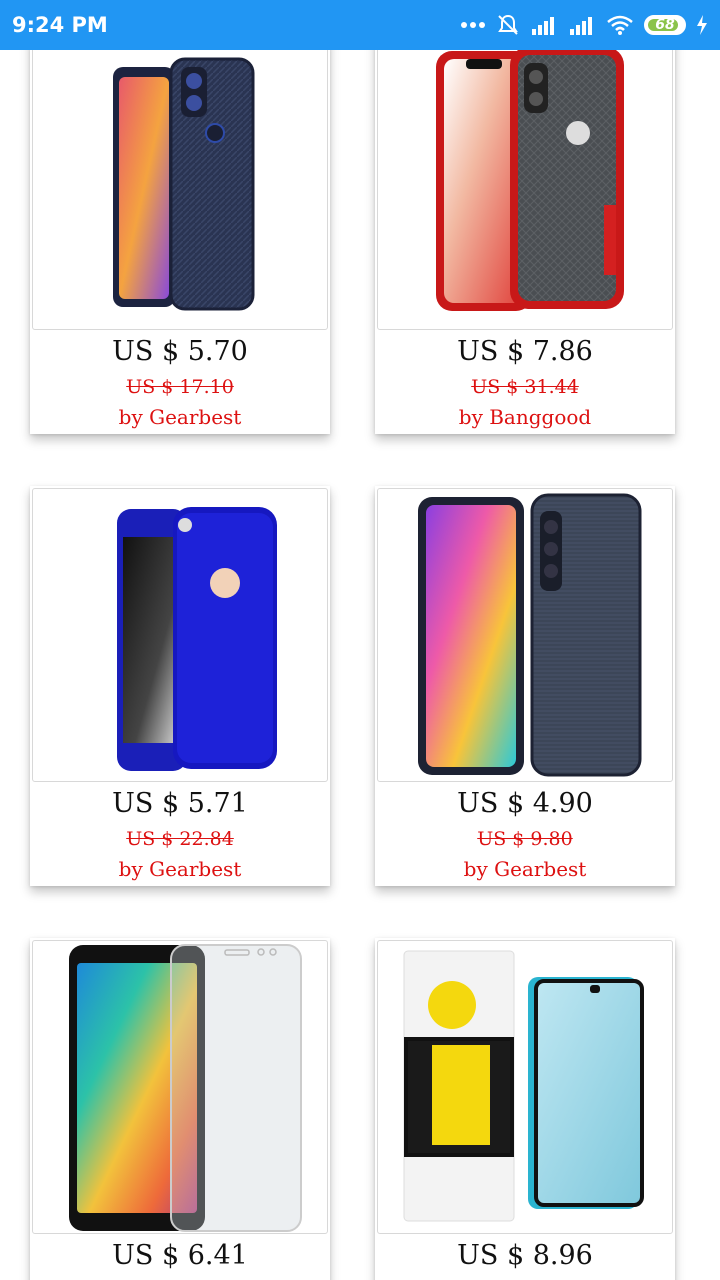 The image size is (720, 1280). I want to click on status-icons: 68, so click(584, 25).